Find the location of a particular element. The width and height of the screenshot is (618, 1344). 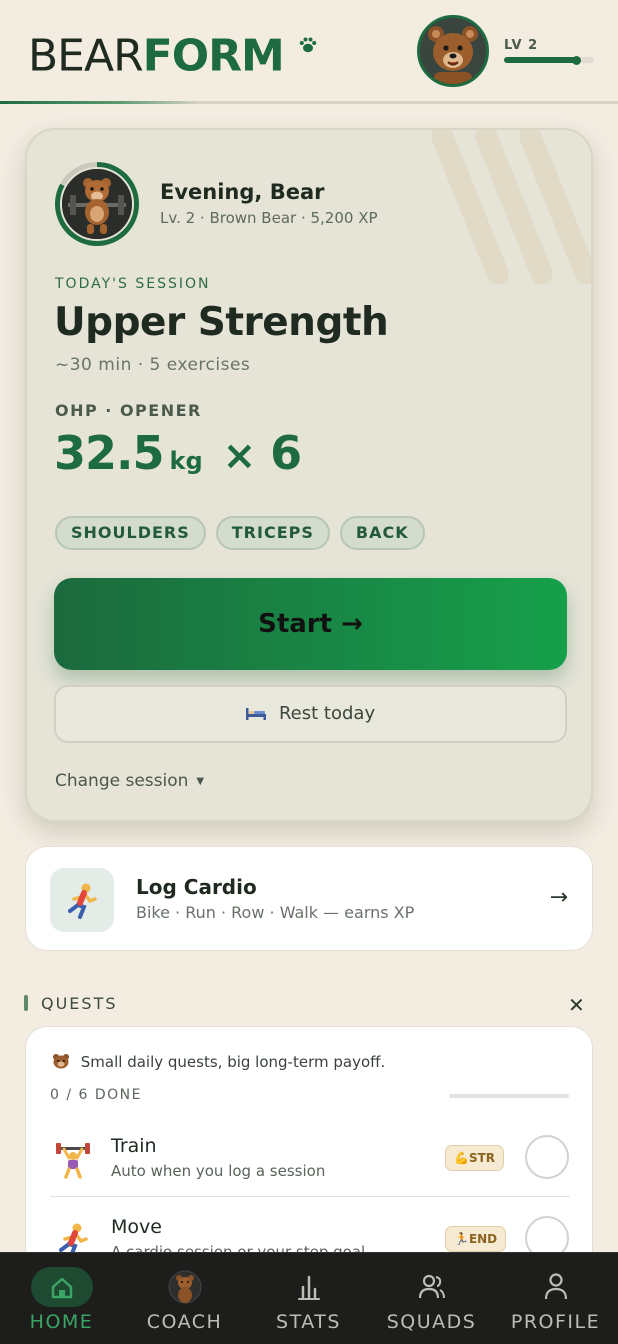

bear-avatar-progress-ring is located at coordinates (97, 204).